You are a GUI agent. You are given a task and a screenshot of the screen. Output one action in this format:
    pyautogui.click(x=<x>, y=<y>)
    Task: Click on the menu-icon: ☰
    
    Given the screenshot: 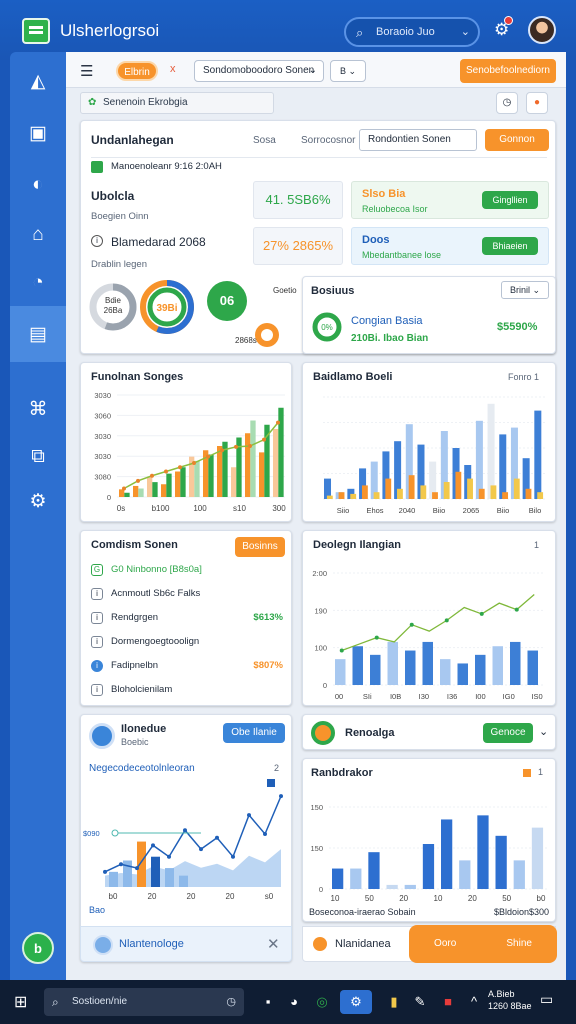 What is the action you would take?
    pyautogui.click(x=86, y=71)
    